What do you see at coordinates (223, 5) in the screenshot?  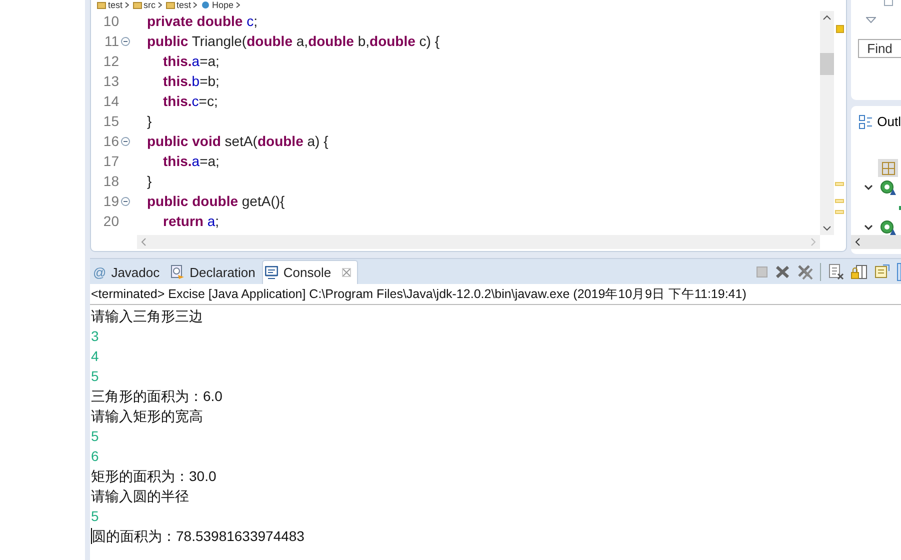 I see `breadcrumb-item: Hope` at bounding box center [223, 5].